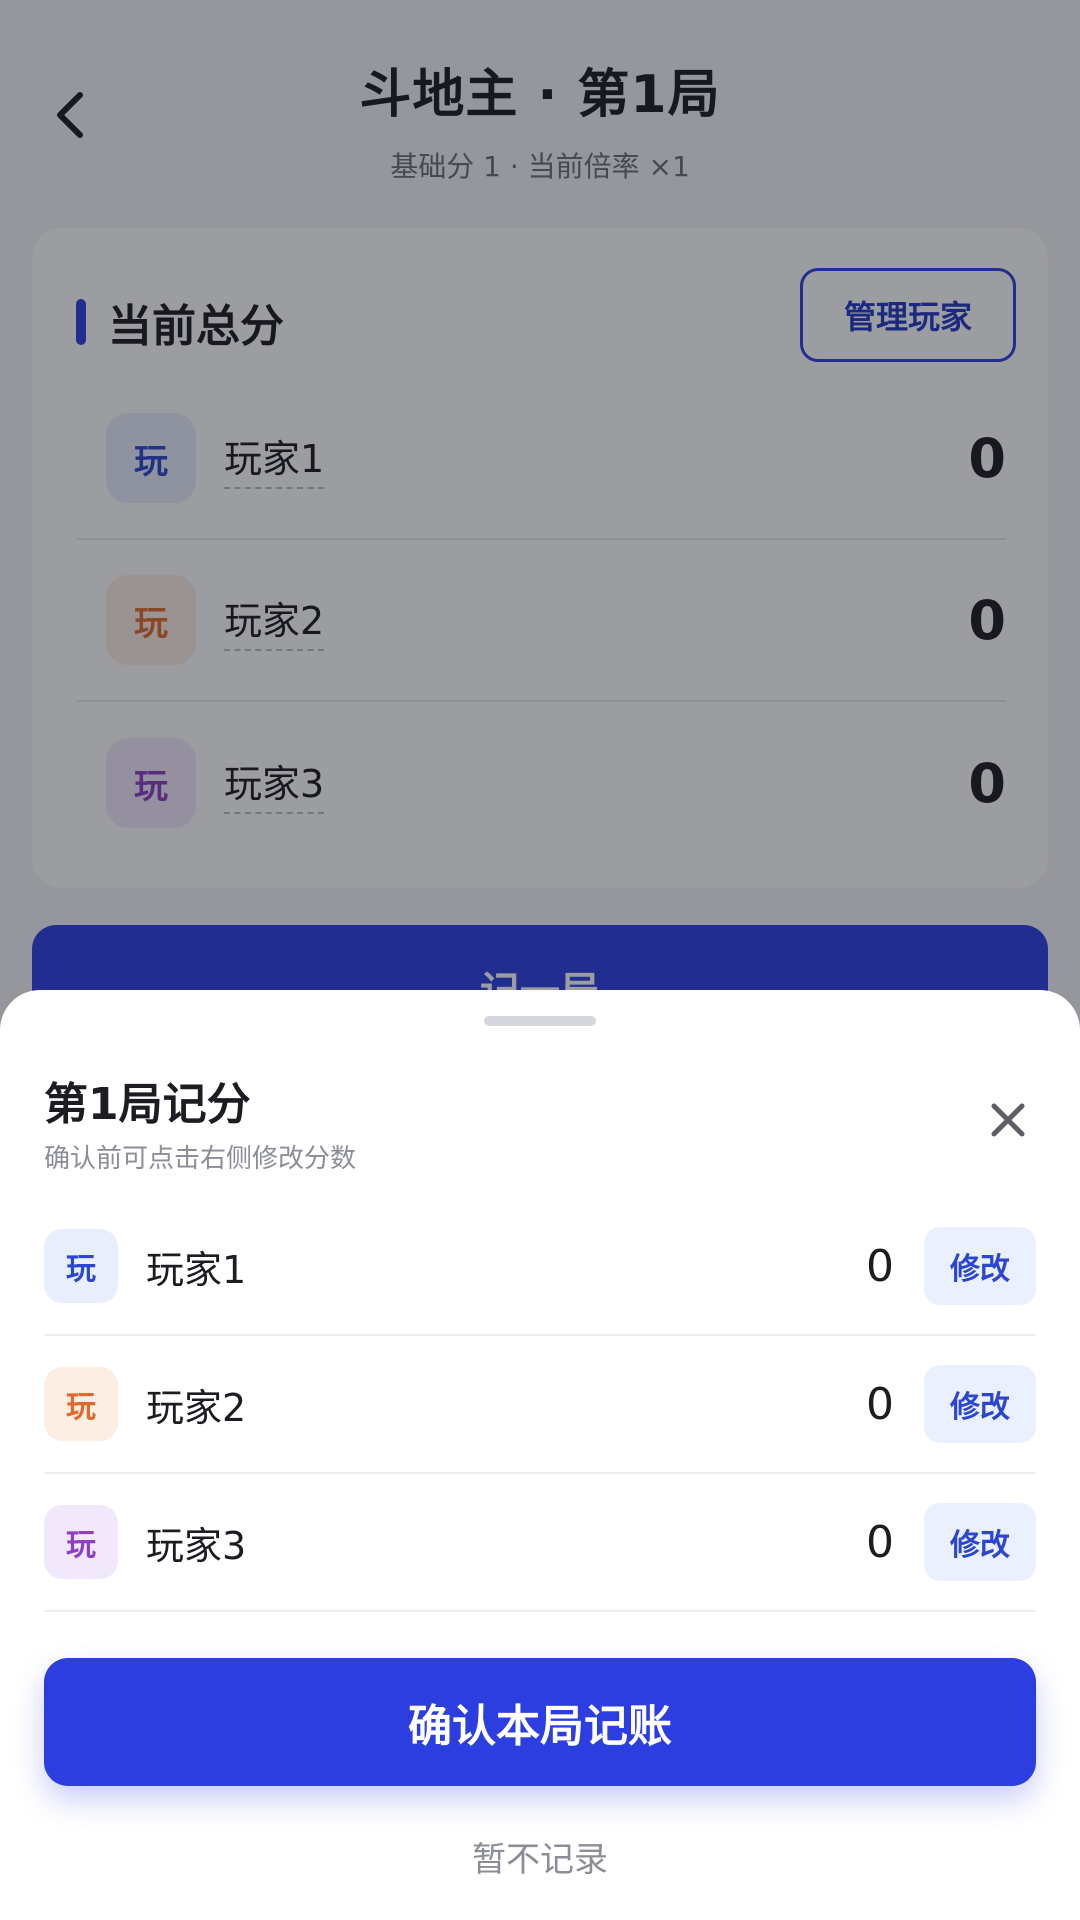 Image resolution: width=1080 pixels, height=1920 pixels. What do you see at coordinates (196, 1407) in the screenshot?
I see `player-name: 玩家2` at bounding box center [196, 1407].